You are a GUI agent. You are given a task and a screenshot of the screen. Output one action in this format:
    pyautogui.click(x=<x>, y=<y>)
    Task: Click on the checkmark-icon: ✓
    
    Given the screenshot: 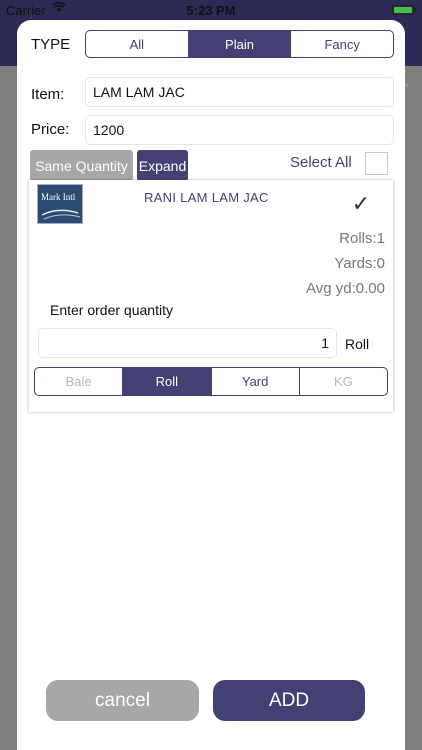 What is the action you would take?
    pyautogui.click(x=361, y=203)
    